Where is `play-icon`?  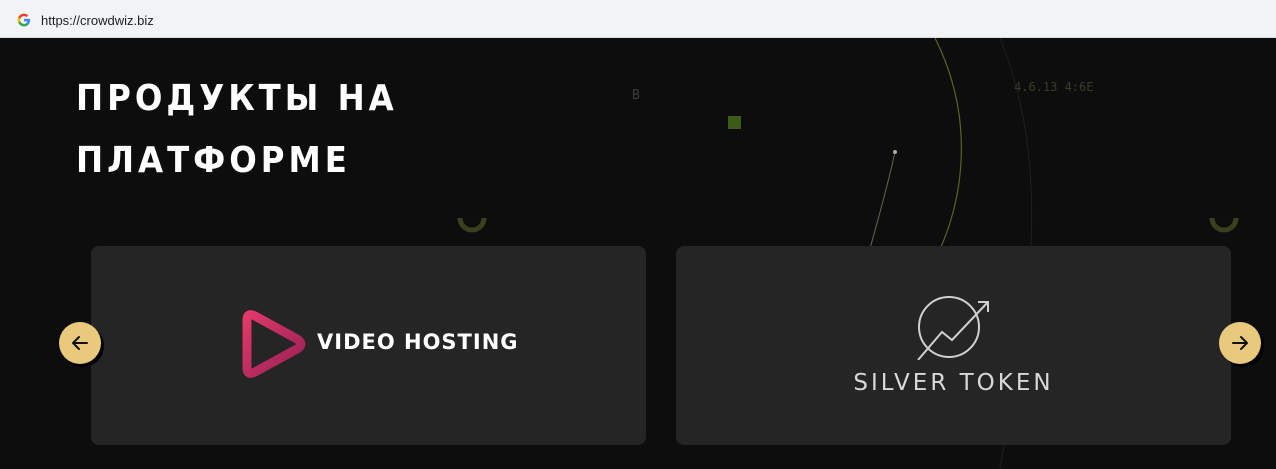 play-icon is located at coordinates (274, 344).